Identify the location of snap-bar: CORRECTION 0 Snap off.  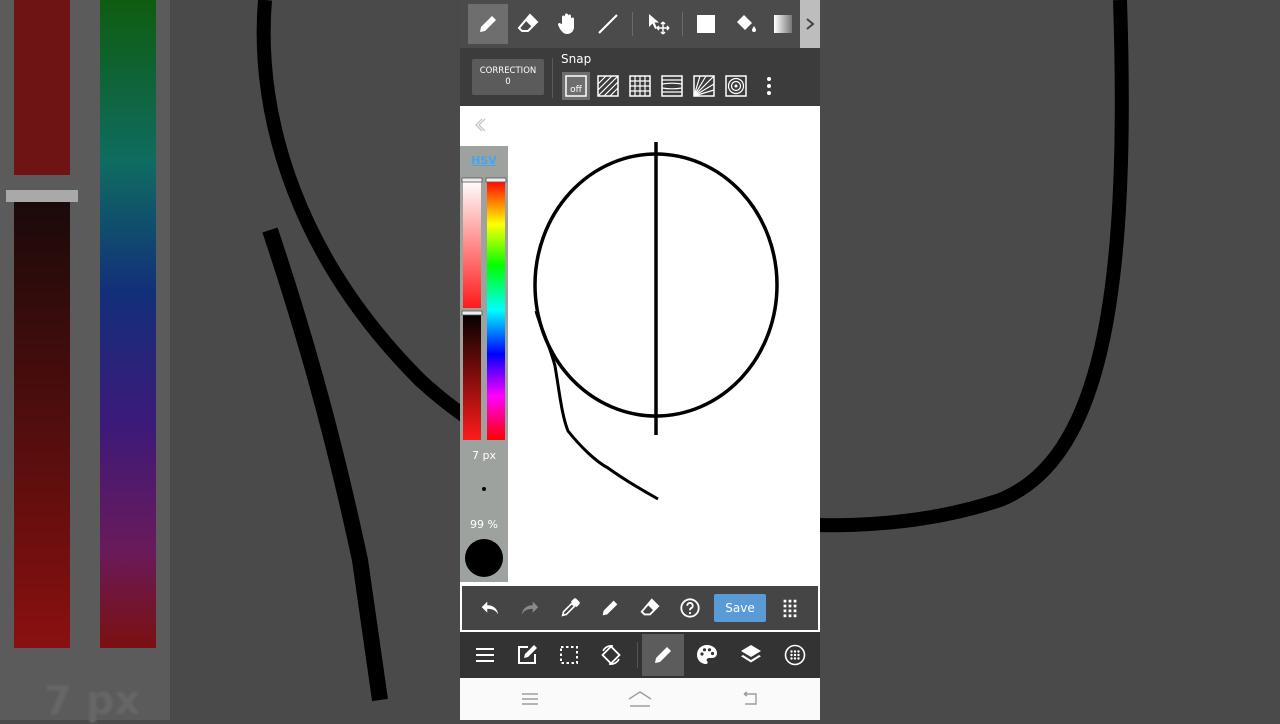
(640, 77).